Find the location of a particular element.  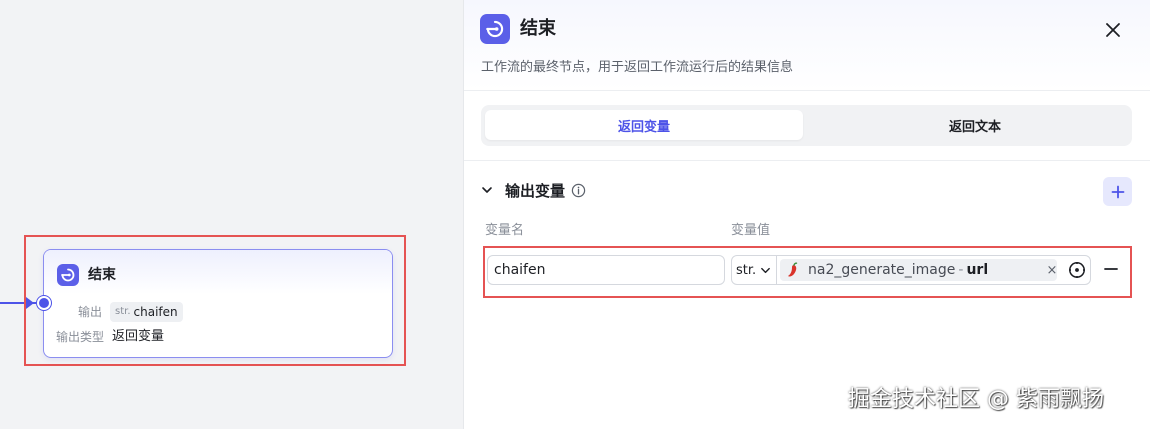

node-output-key: 输出 is located at coordinates (90, 312).